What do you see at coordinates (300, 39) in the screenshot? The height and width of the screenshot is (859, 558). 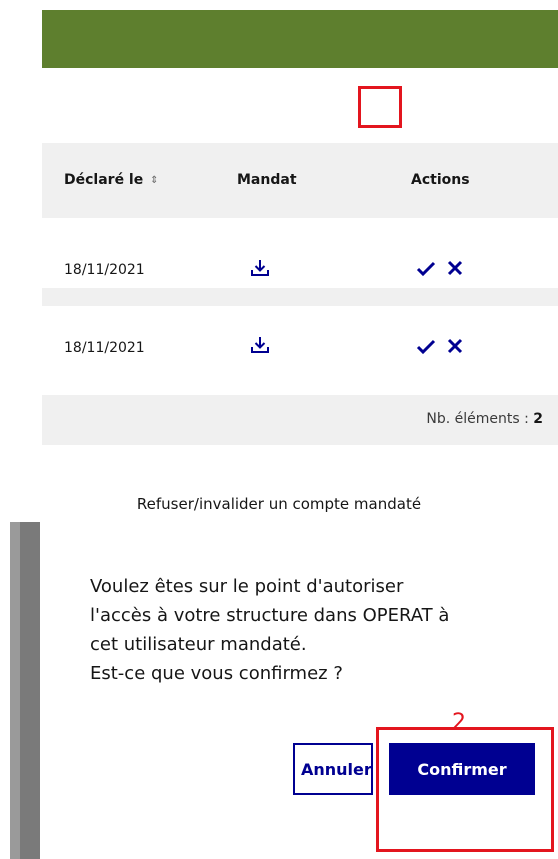 I see `top-header-bar` at bounding box center [300, 39].